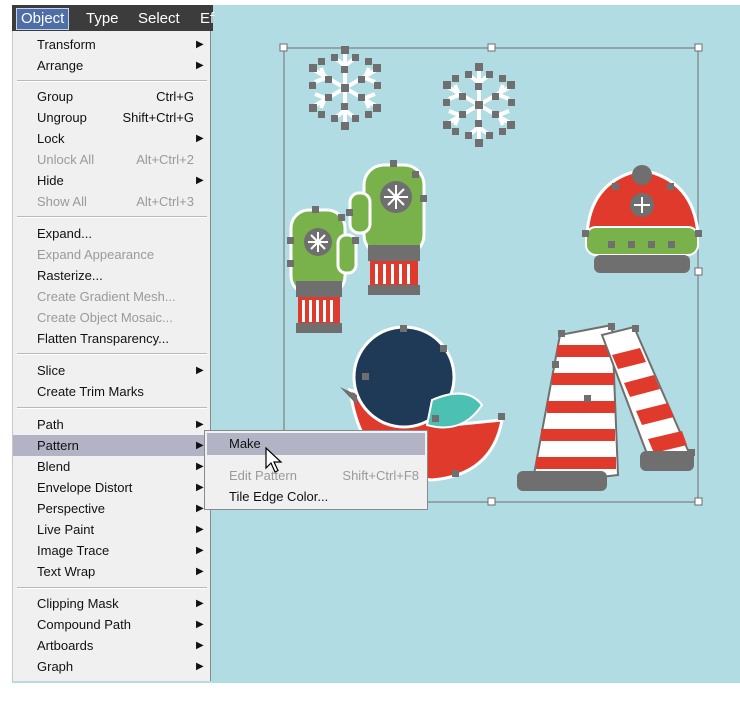  What do you see at coordinates (112, 117) in the screenshot?
I see `menu-item-ungroup: Ungroup Shift+Ctrl+G` at bounding box center [112, 117].